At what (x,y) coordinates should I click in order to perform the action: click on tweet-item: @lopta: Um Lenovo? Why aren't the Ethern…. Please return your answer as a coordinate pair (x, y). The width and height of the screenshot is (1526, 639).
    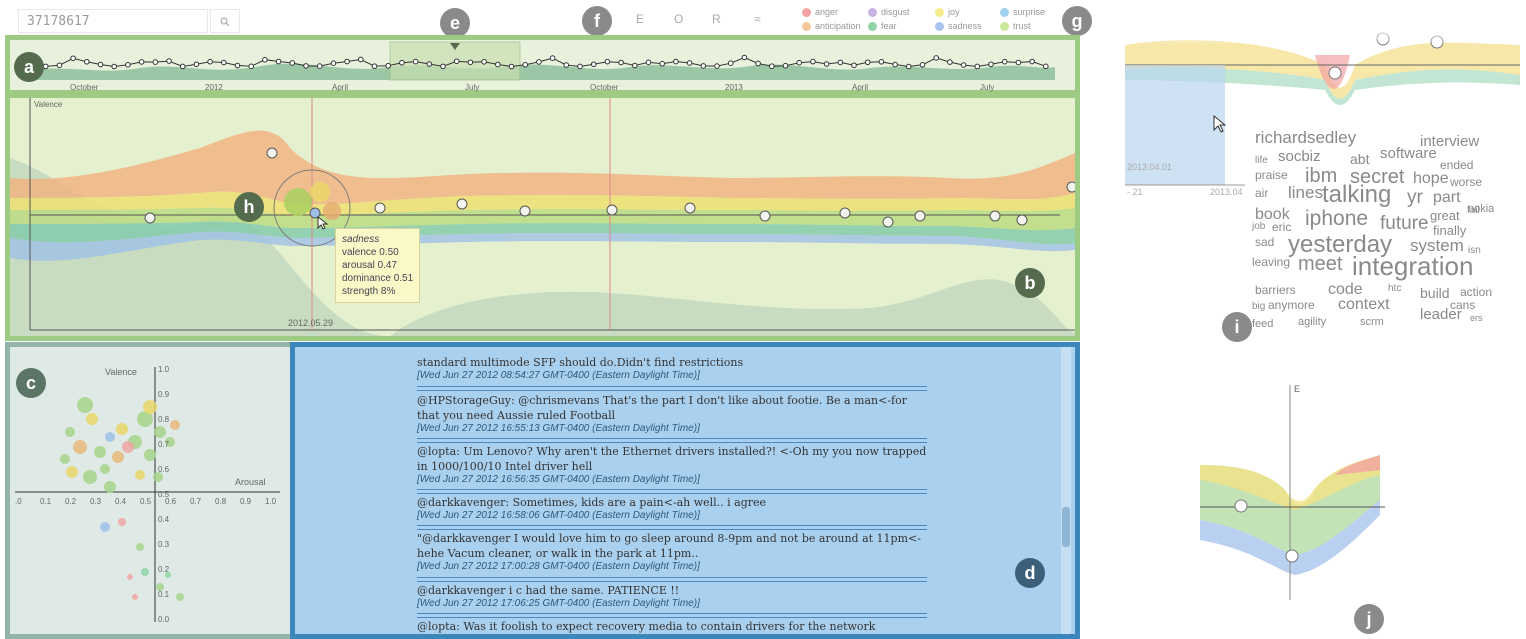
    Looking at the image, I should click on (672, 464).